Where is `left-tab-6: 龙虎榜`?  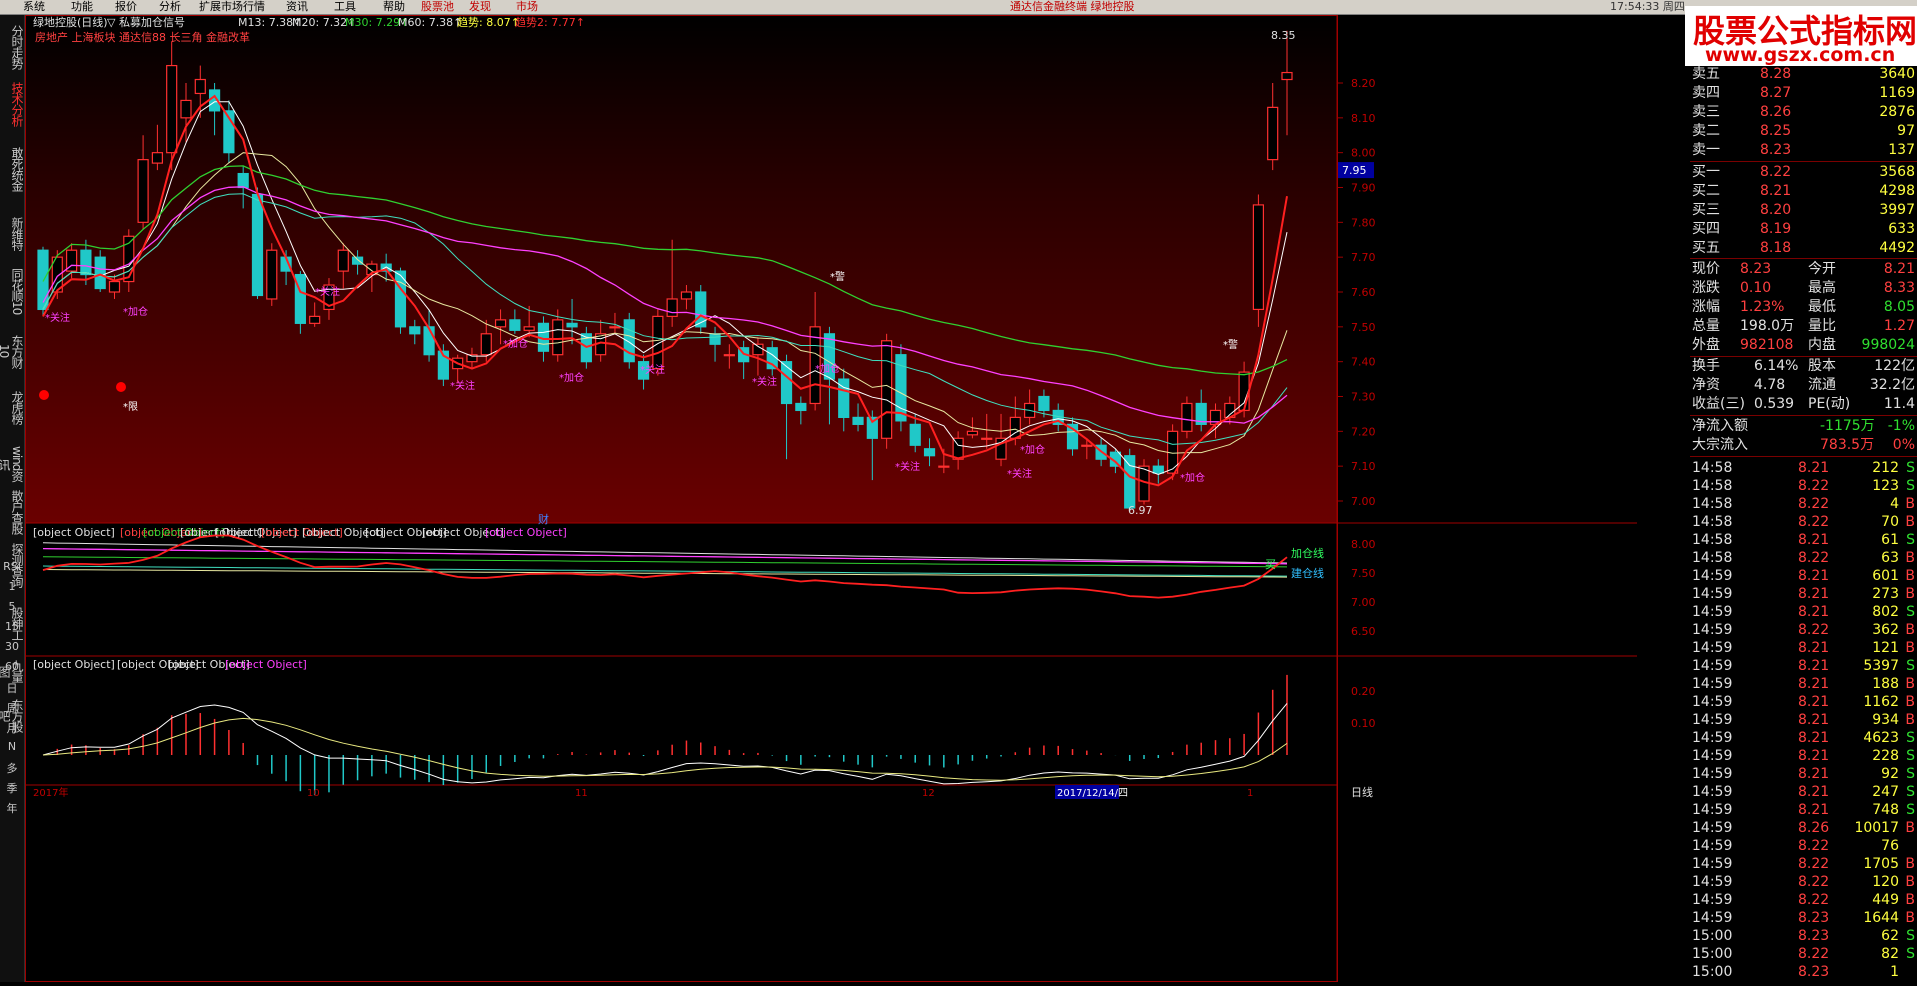 left-tab-6: 龙虎榜 is located at coordinates (12, 407).